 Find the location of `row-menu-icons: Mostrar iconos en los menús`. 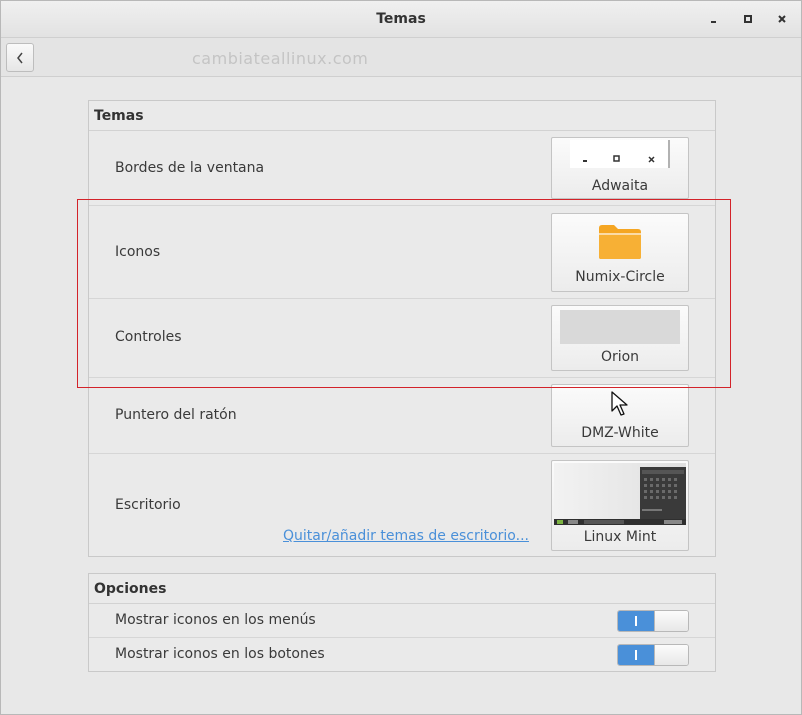

row-menu-icons: Mostrar iconos en los menús is located at coordinates (402, 621).